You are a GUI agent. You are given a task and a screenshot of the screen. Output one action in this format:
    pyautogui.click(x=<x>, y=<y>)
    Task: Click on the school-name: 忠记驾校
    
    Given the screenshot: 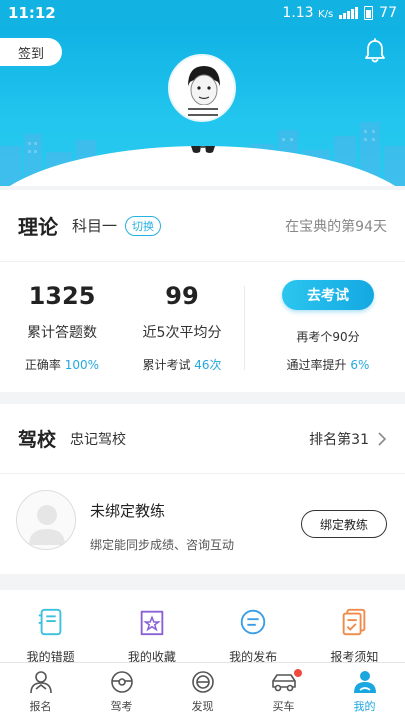 What is the action you would take?
    pyautogui.click(x=98, y=439)
    